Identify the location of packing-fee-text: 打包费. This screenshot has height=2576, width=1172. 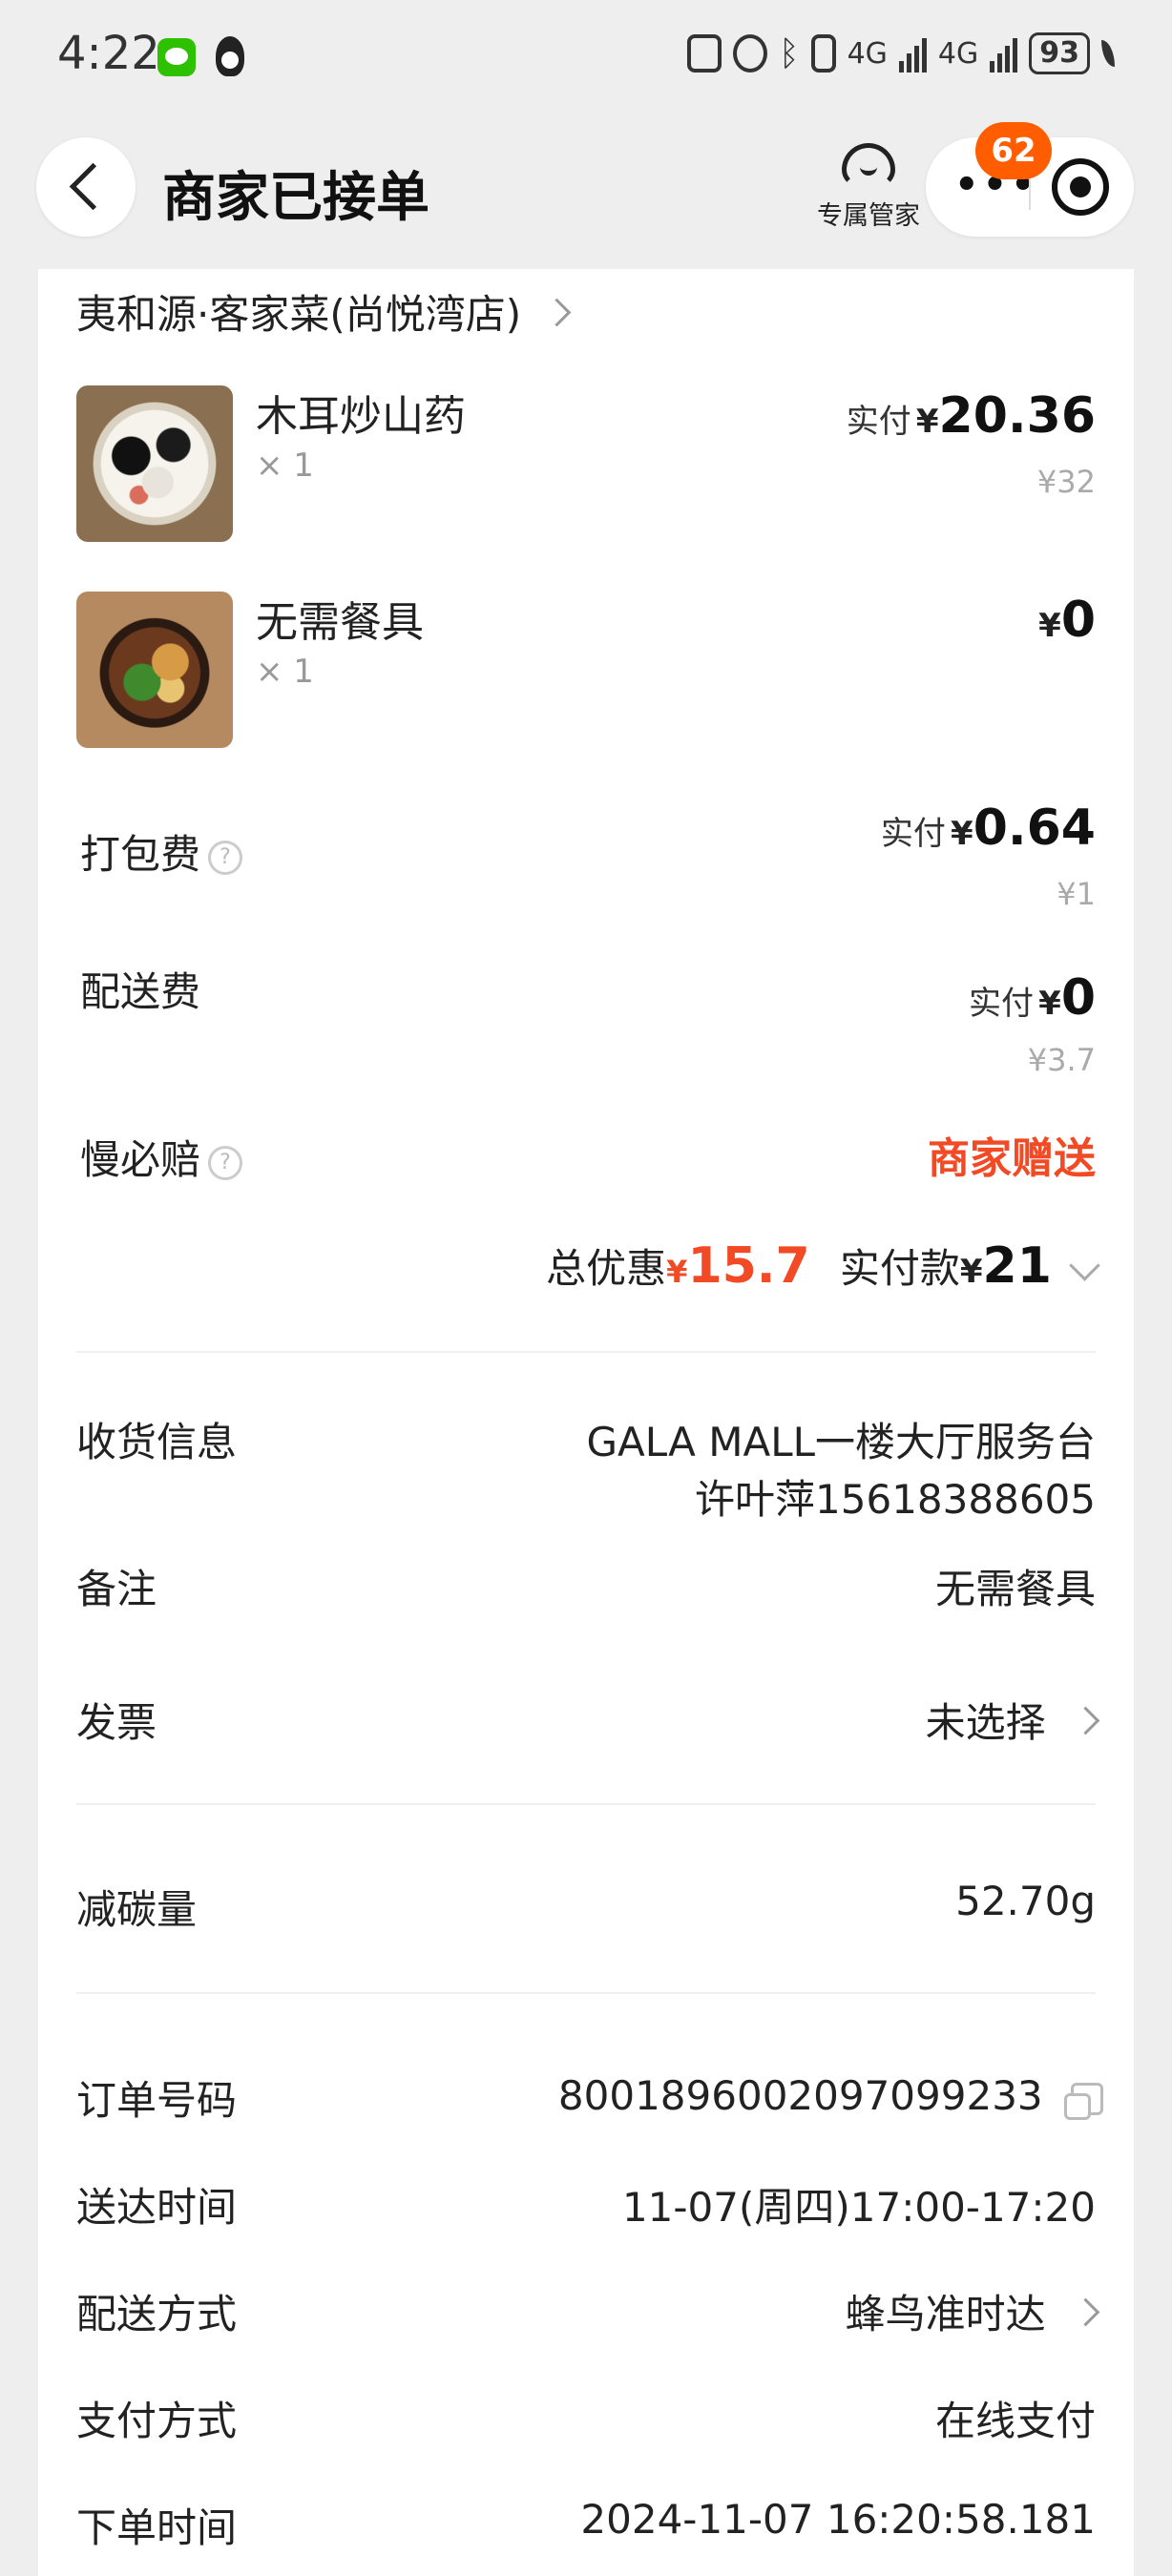
(140, 854).